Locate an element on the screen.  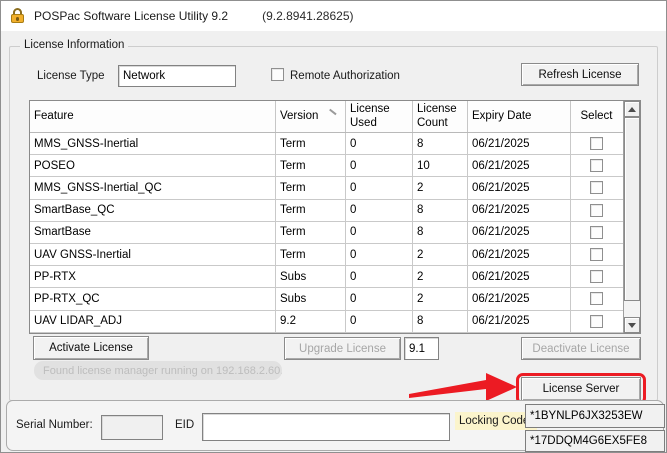
column-header-version: Version is located at coordinates (311, 116).